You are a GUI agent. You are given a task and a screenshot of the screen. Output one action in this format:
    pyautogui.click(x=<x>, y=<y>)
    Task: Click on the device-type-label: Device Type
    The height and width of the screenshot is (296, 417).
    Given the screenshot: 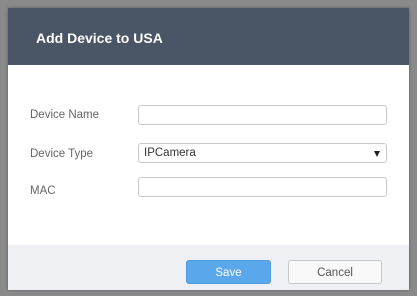 What is the action you would take?
    pyautogui.click(x=62, y=154)
    